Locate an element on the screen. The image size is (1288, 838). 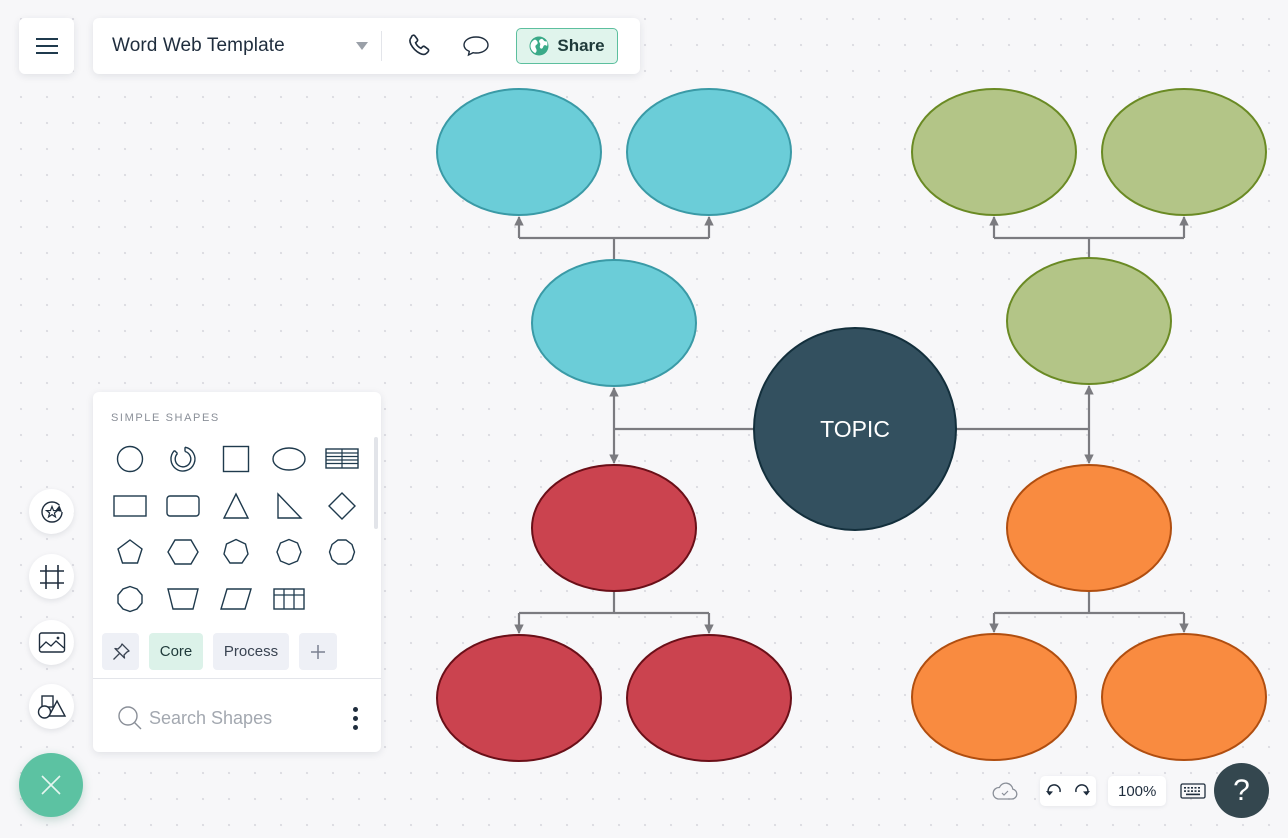
center-topic-node: TOPIC is located at coordinates (855, 429).